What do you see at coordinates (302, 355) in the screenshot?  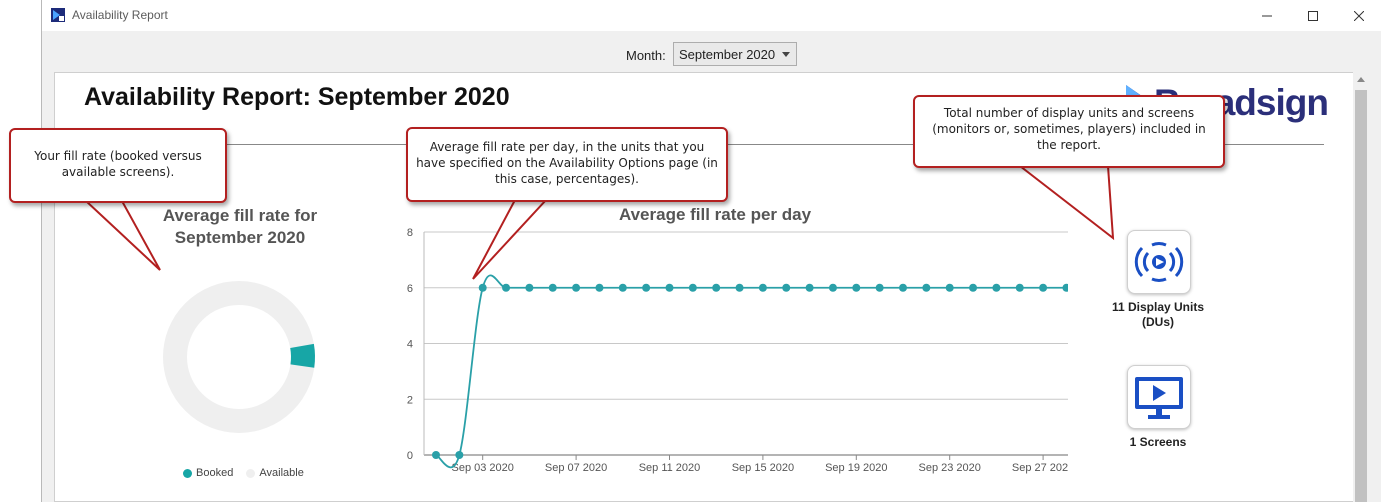 I see `donut-booked-arc` at bounding box center [302, 355].